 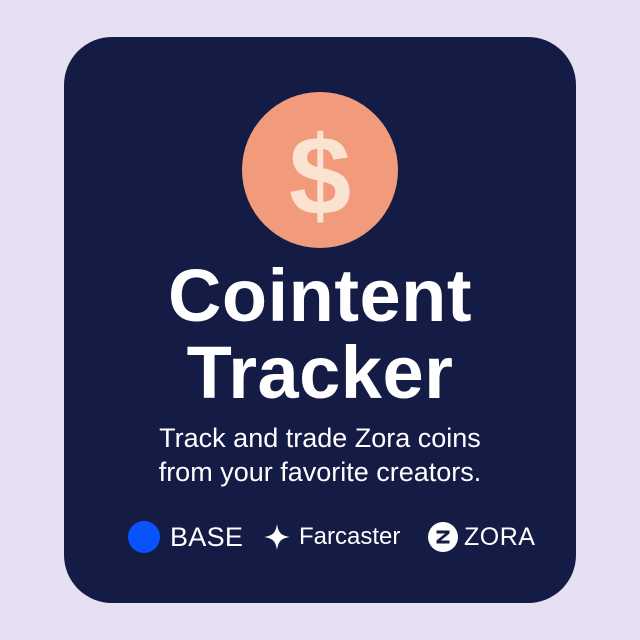 I want to click on sparkle-icon, so click(x=277, y=537).